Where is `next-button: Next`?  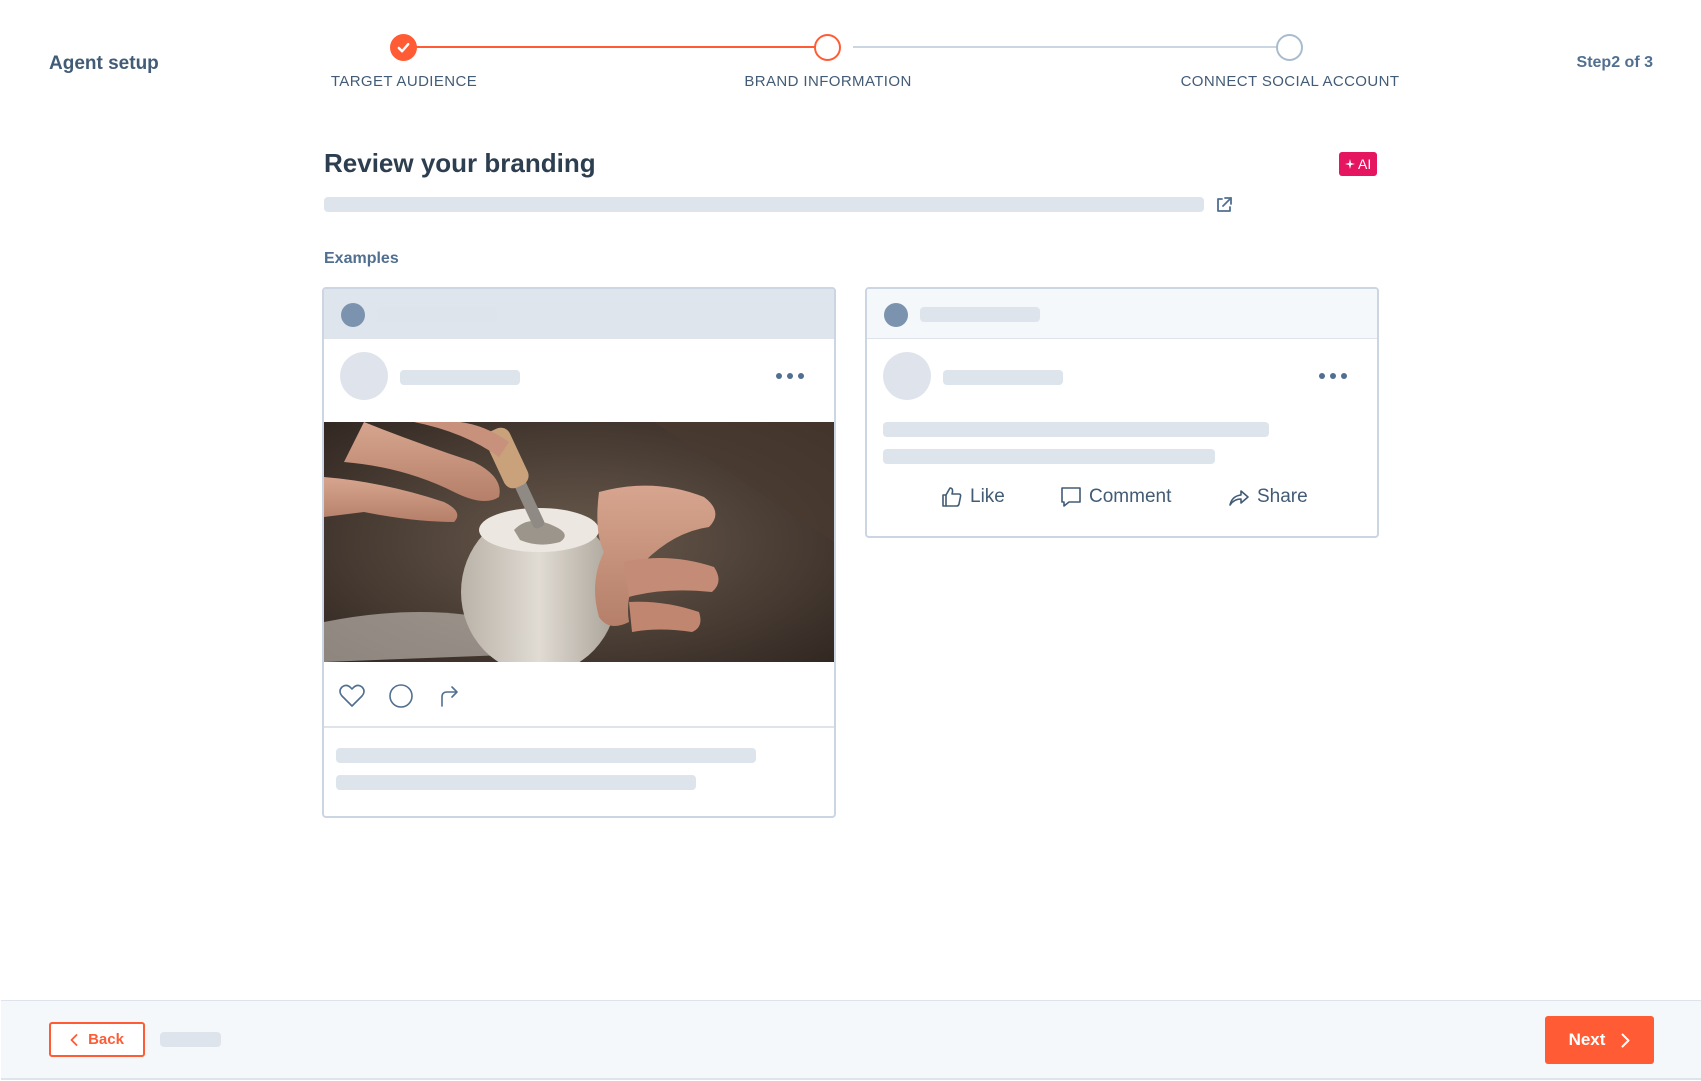
next-button: Next is located at coordinates (1599, 1040).